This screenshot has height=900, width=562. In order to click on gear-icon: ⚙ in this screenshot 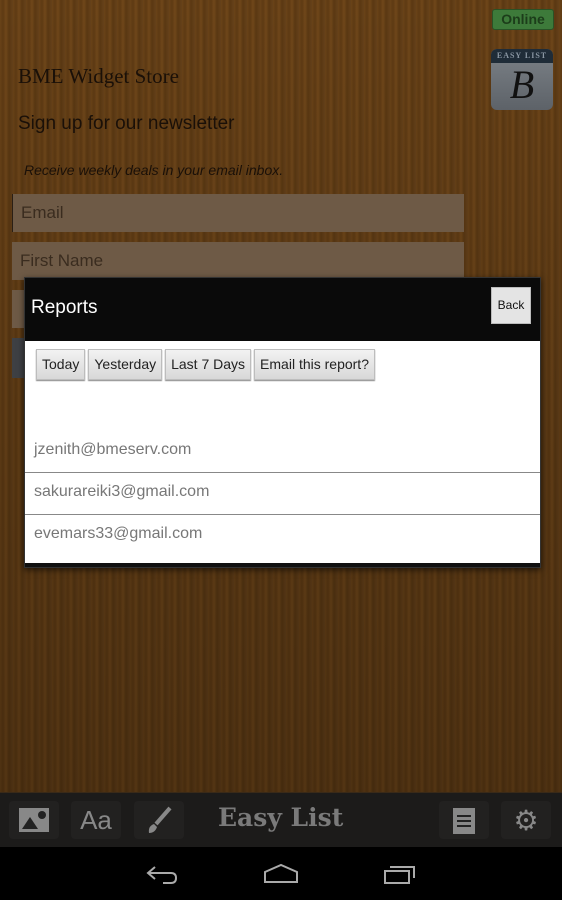, I will do `click(526, 820)`.